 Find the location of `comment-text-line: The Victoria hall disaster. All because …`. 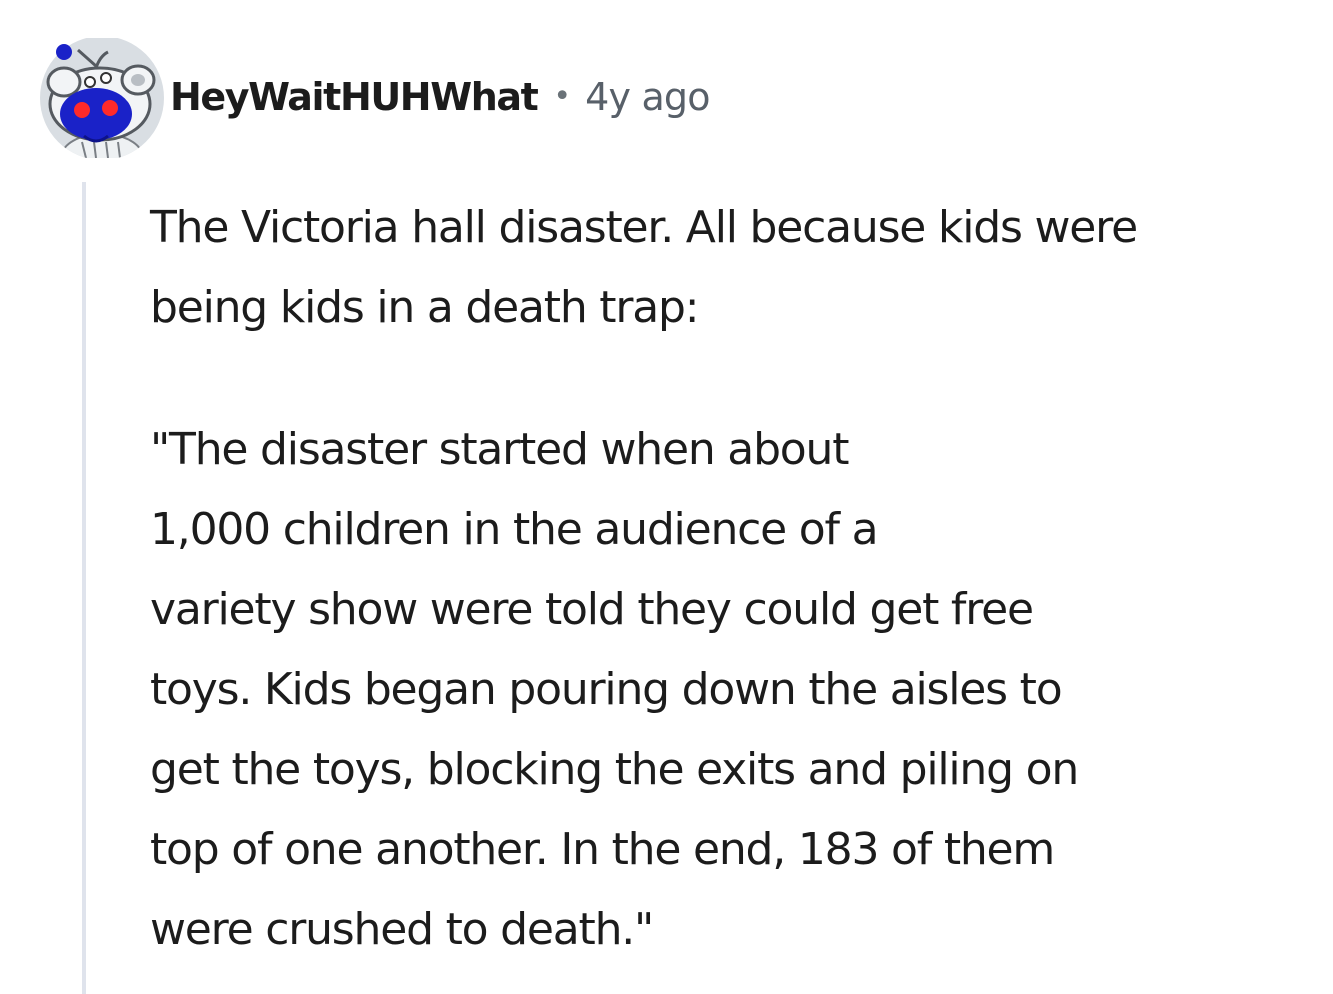

comment-text-line: The Victoria hall disaster. All because … is located at coordinates (644, 227).